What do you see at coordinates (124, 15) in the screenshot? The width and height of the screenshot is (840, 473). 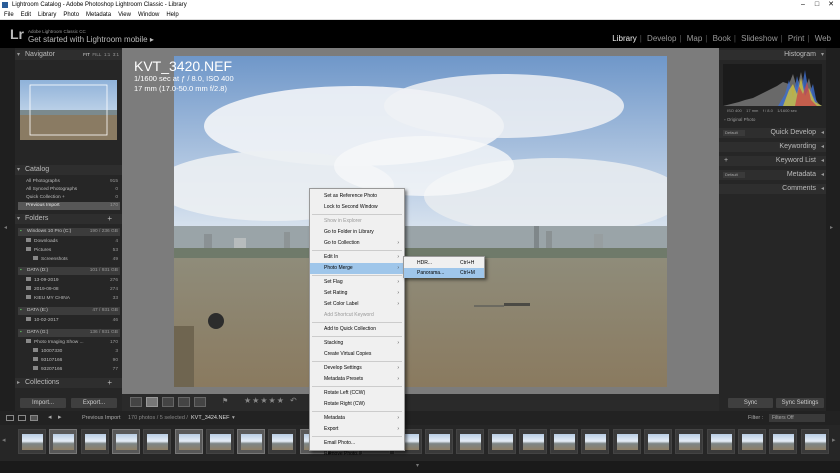 I see `menu-view: View` at bounding box center [124, 15].